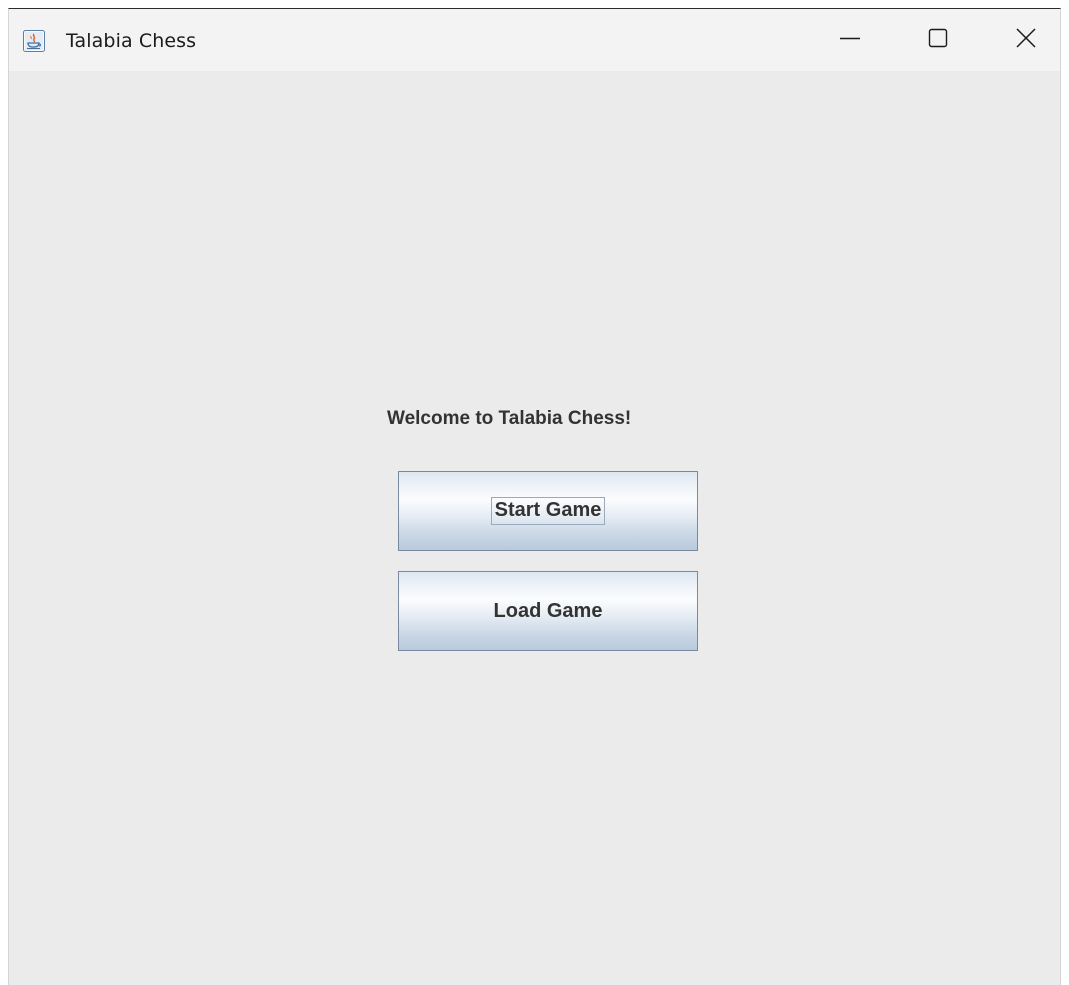 The height and width of the screenshot is (985, 1069). I want to click on close-icon, so click(1026, 40).